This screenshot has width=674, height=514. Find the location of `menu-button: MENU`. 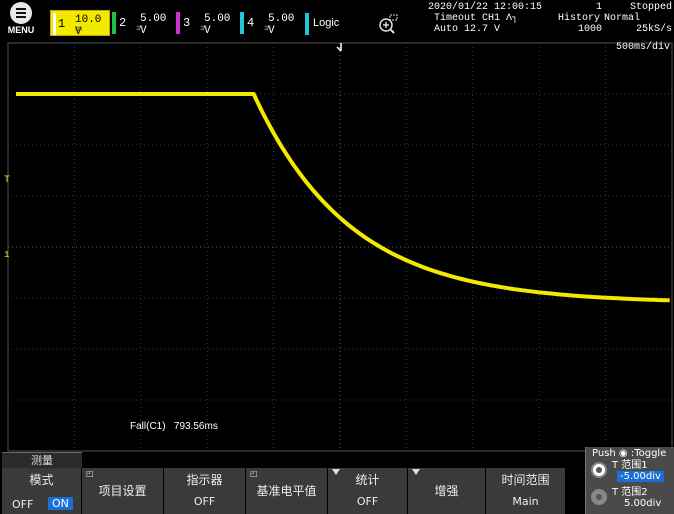

menu-button: MENU is located at coordinates (21, 20).